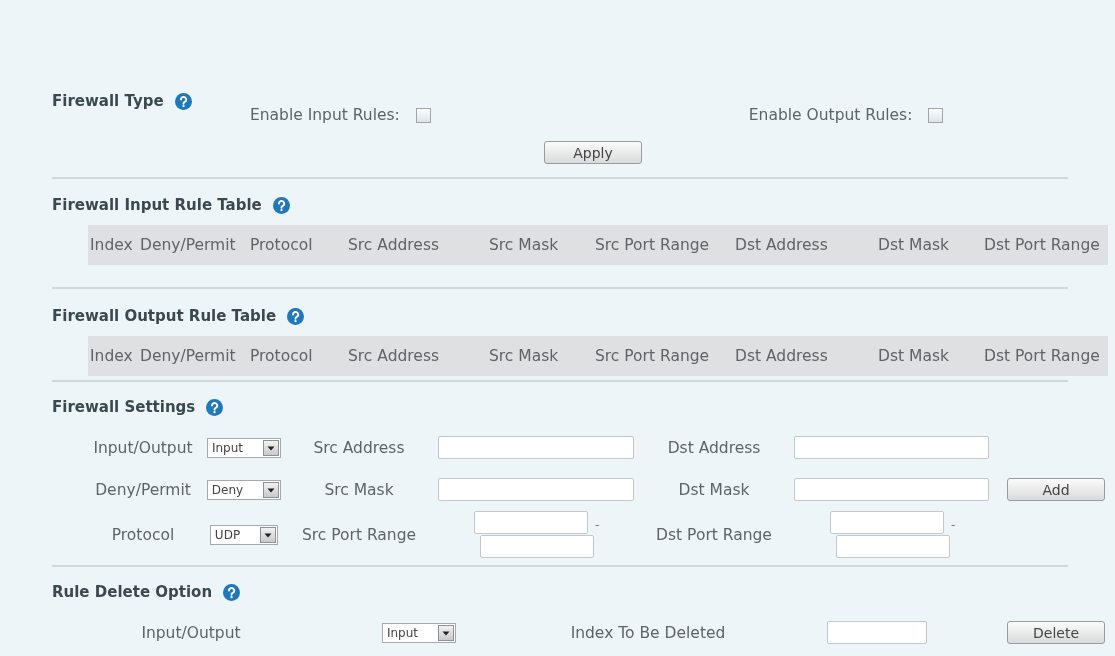 This screenshot has height=656, width=1115. Describe the element at coordinates (143, 534) in the screenshot. I see `field-label: Protocol` at that location.